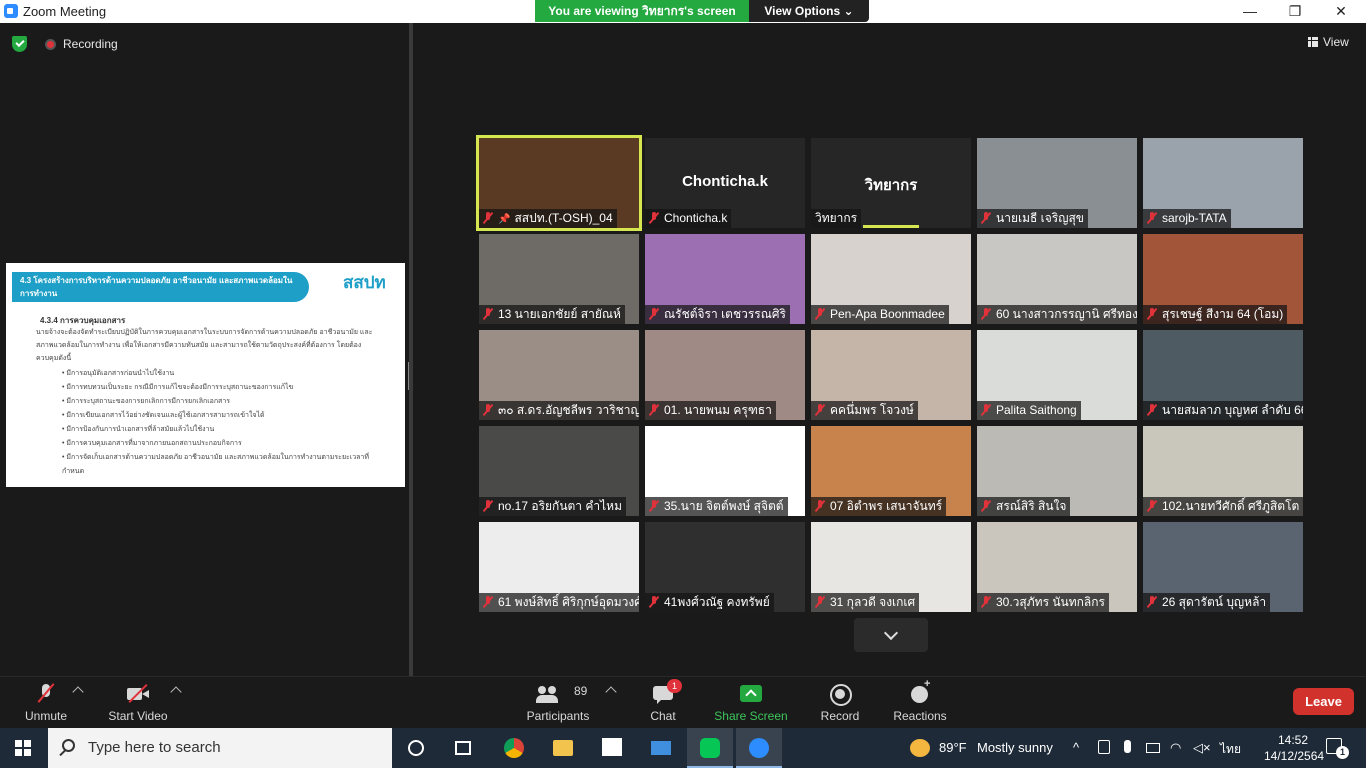  Describe the element at coordinates (709, 602) in the screenshot. I see `participant-name-bar: 41พงศ์วณัฐ คงทรัพย์` at that location.